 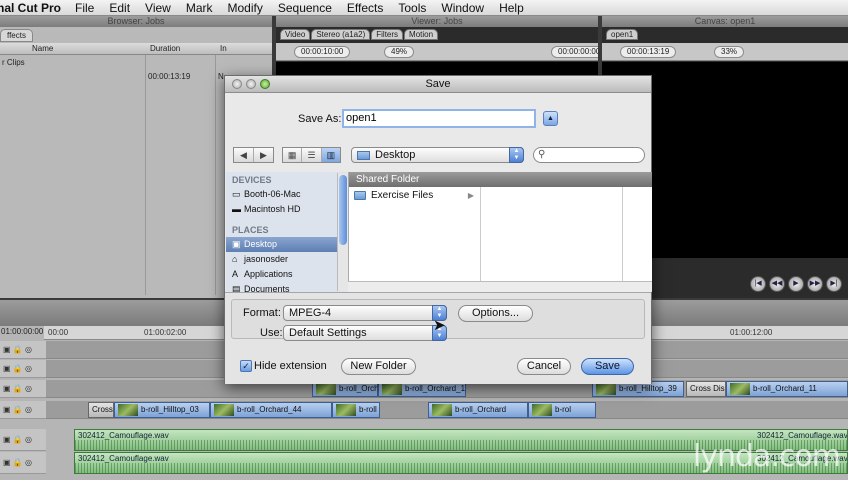 I want to click on tab-stereo: Stereo (a1a2), so click(x=341, y=34).